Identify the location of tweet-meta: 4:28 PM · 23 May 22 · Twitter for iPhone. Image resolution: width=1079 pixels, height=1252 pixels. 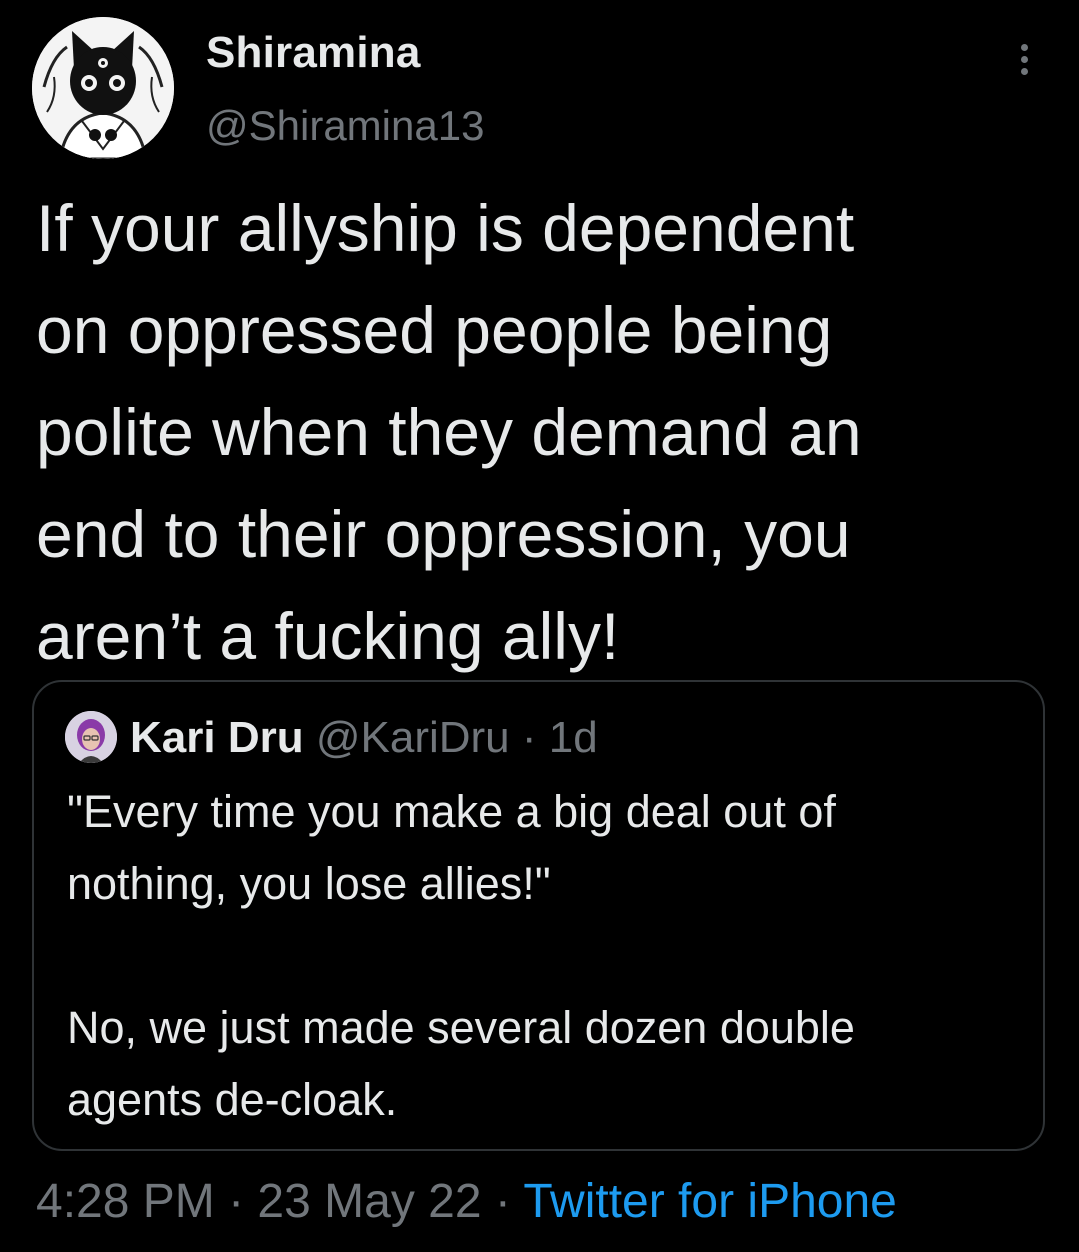
(466, 1202).